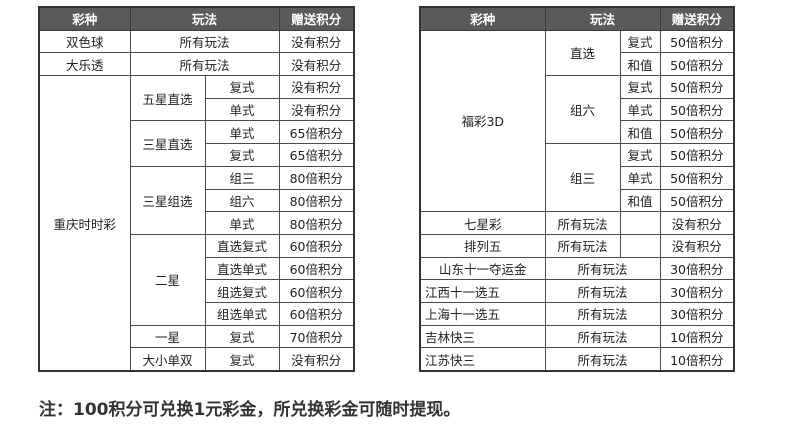 The height and width of the screenshot is (444, 787). What do you see at coordinates (242, 200) in the screenshot?
I see `play-cell: 组六` at bounding box center [242, 200].